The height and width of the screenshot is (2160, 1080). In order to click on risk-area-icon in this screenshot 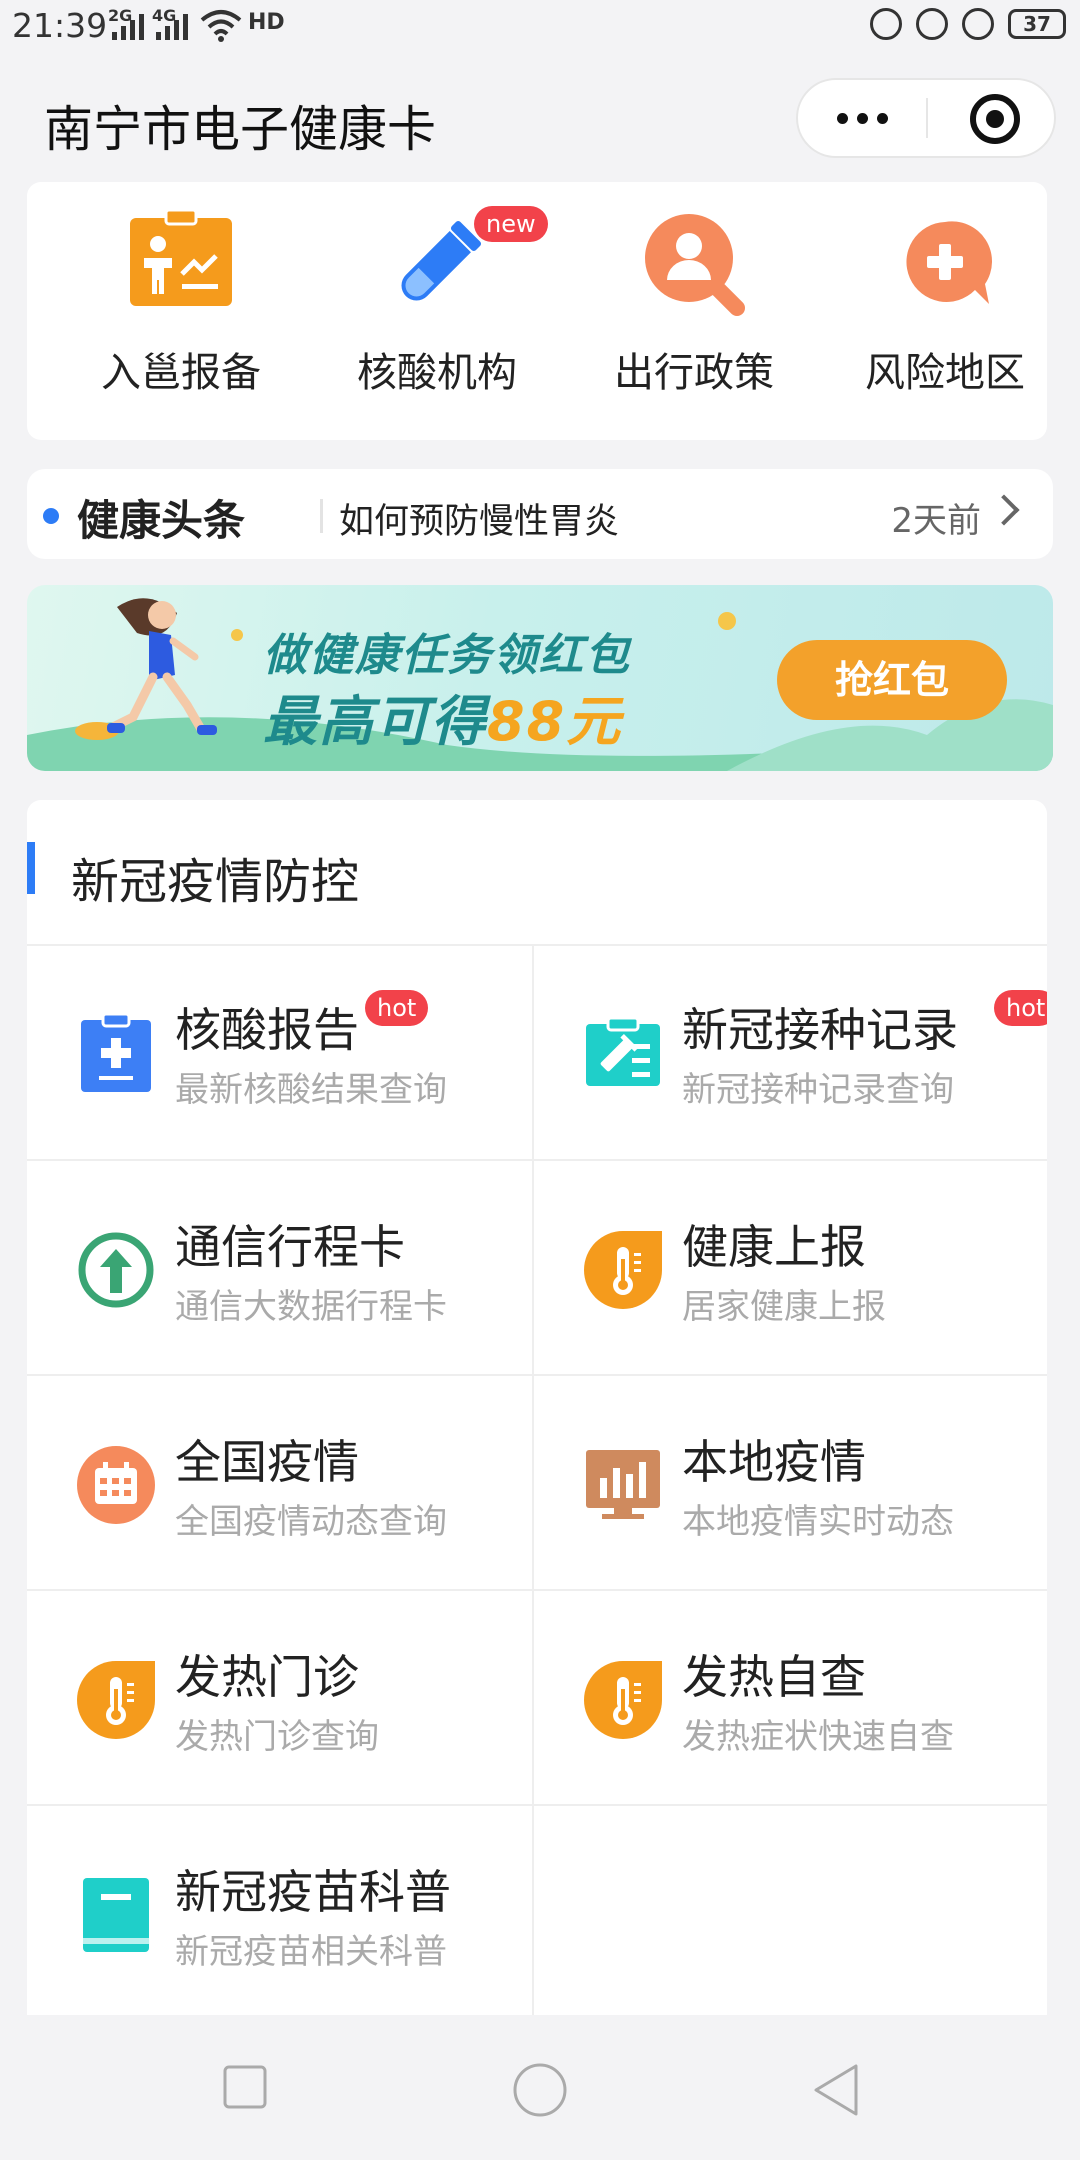, I will do `click(949, 262)`.